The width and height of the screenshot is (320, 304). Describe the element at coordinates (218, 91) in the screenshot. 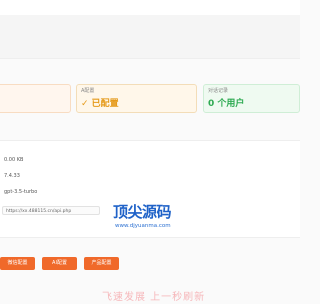

I see `chat-record-label: 对话记录` at that location.